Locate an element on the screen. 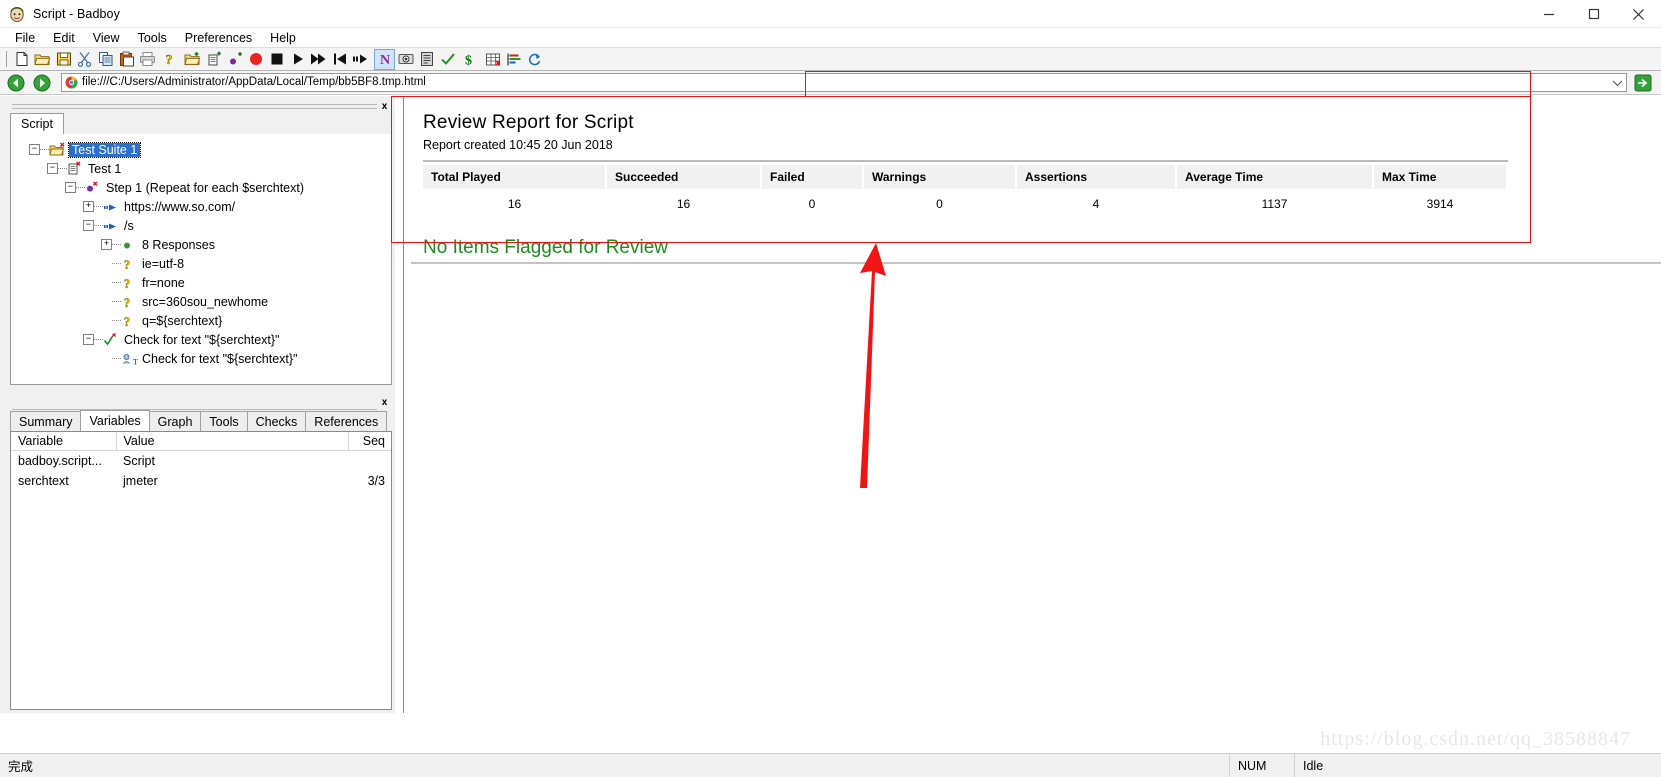 The height and width of the screenshot is (777, 1661). record-icon is located at coordinates (255, 59).